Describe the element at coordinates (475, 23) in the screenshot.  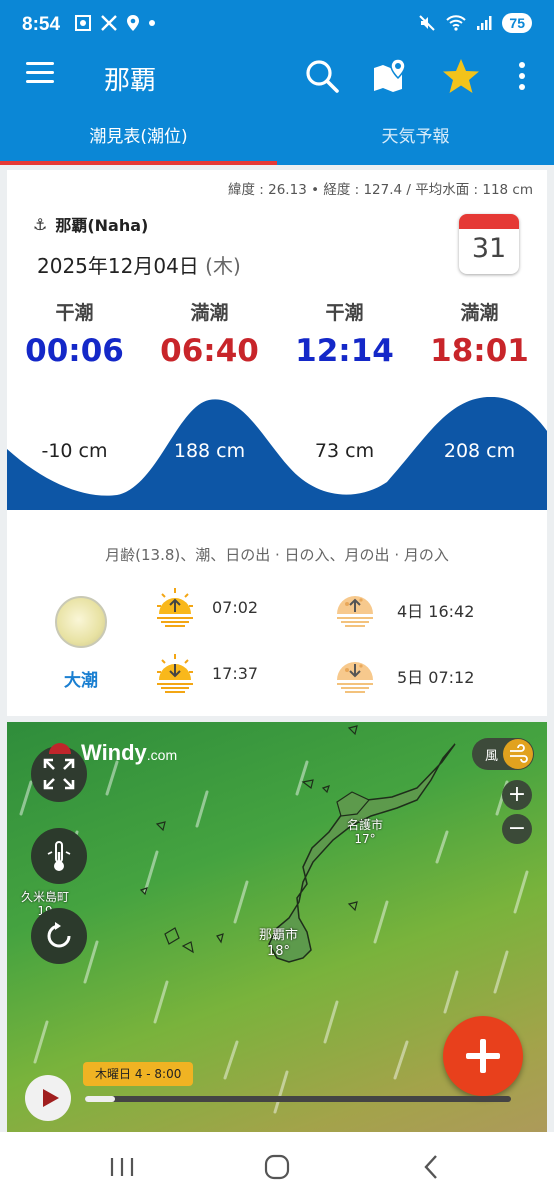
I see `status-right-icons: 75` at that location.